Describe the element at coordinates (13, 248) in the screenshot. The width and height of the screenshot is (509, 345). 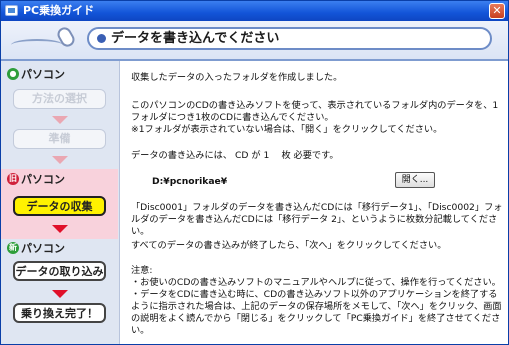
I see `new-badge-icon: 新` at that location.